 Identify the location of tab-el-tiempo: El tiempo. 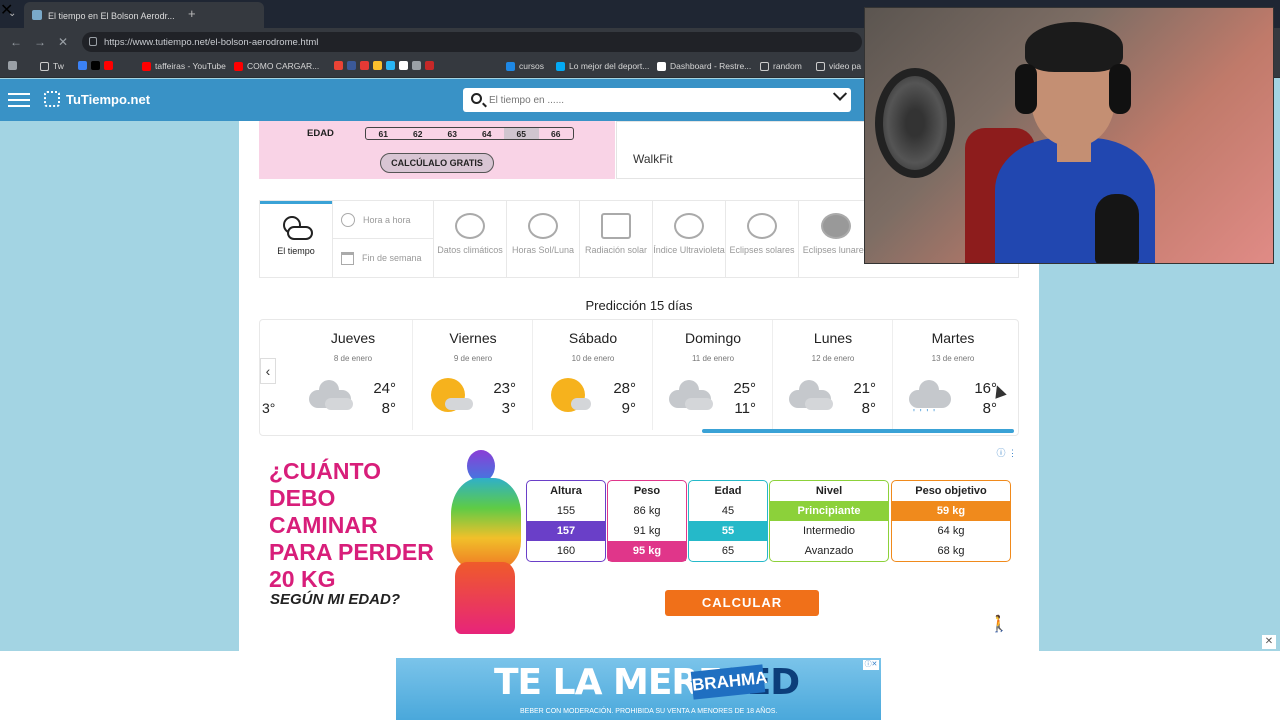
(296, 239).